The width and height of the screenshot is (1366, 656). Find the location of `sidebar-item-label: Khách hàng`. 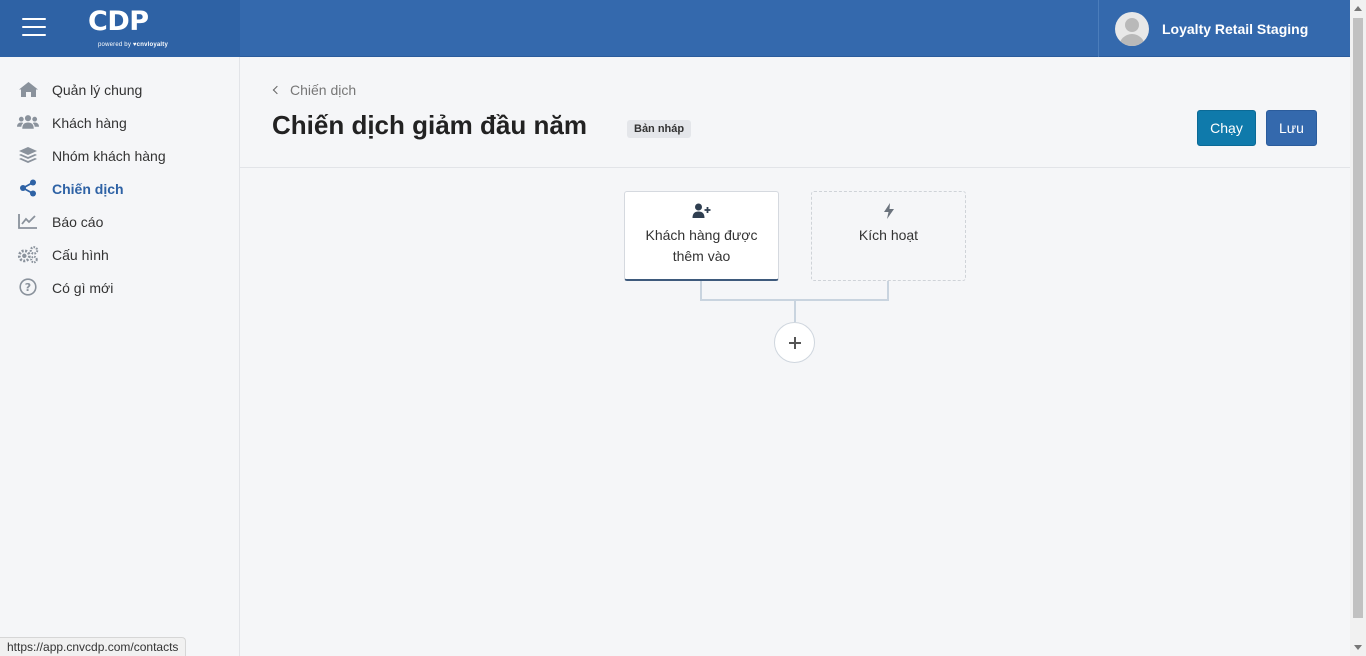

sidebar-item-label: Khách hàng is located at coordinates (89, 122).